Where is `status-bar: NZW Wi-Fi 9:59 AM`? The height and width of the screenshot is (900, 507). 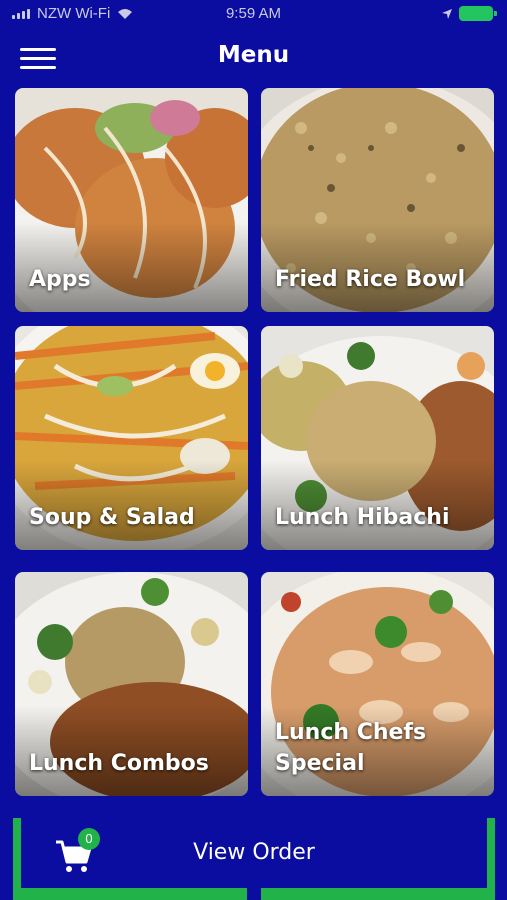 status-bar: NZW Wi-Fi 9:59 AM is located at coordinates (253, 16).